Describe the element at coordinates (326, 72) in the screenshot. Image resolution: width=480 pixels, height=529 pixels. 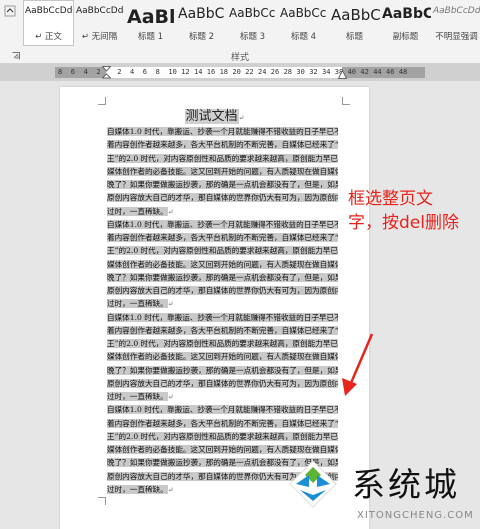
I see `ruler-number: 34` at that location.